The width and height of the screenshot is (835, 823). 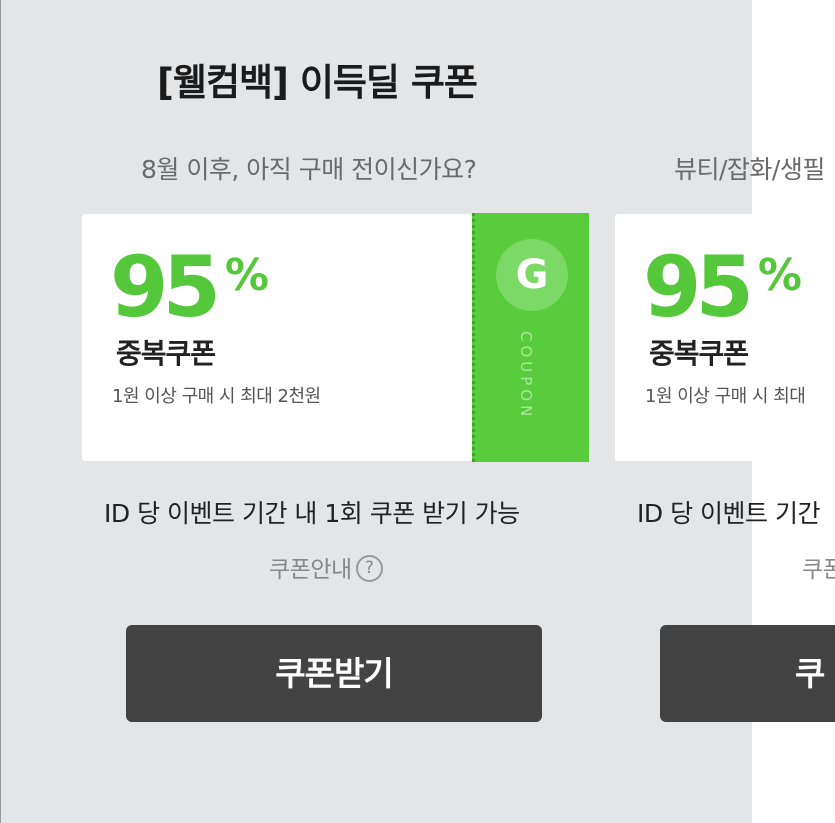 What do you see at coordinates (725, 396) in the screenshot?
I see `coupon-condition: 1원 이상 구매 시 최대` at bounding box center [725, 396].